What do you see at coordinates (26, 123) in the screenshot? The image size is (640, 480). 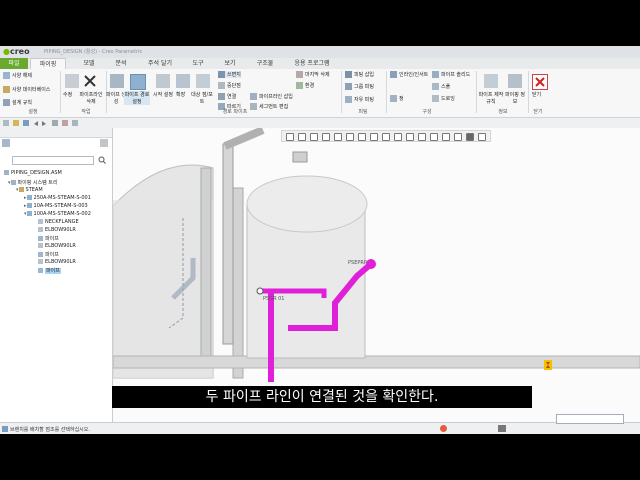 I see `save-icon` at bounding box center [26, 123].